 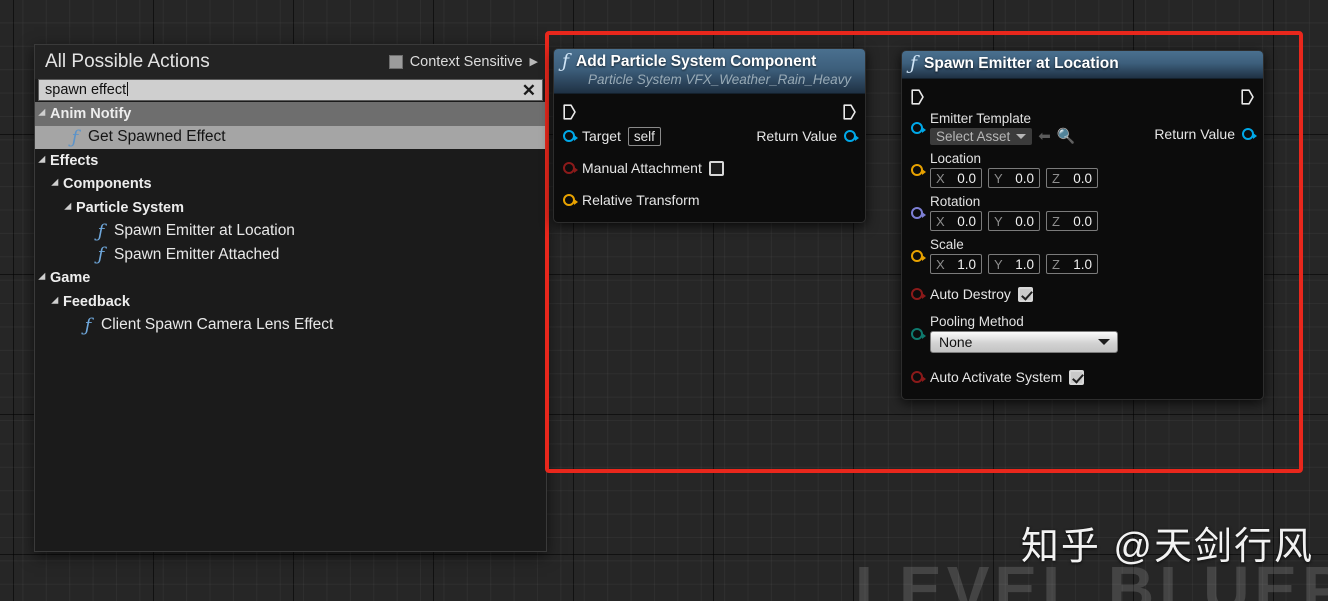 What do you see at coordinates (1044, 136) in the screenshot?
I see `use-selected-asset-icon: ⬅` at bounding box center [1044, 136].